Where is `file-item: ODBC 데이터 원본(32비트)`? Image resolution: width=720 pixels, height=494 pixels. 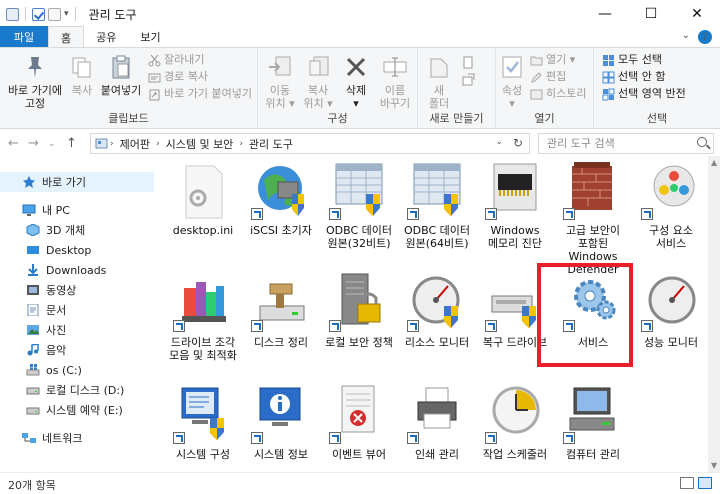
file-item: ODBC 데이터 원본(32비트) is located at coordinates (359, 215).